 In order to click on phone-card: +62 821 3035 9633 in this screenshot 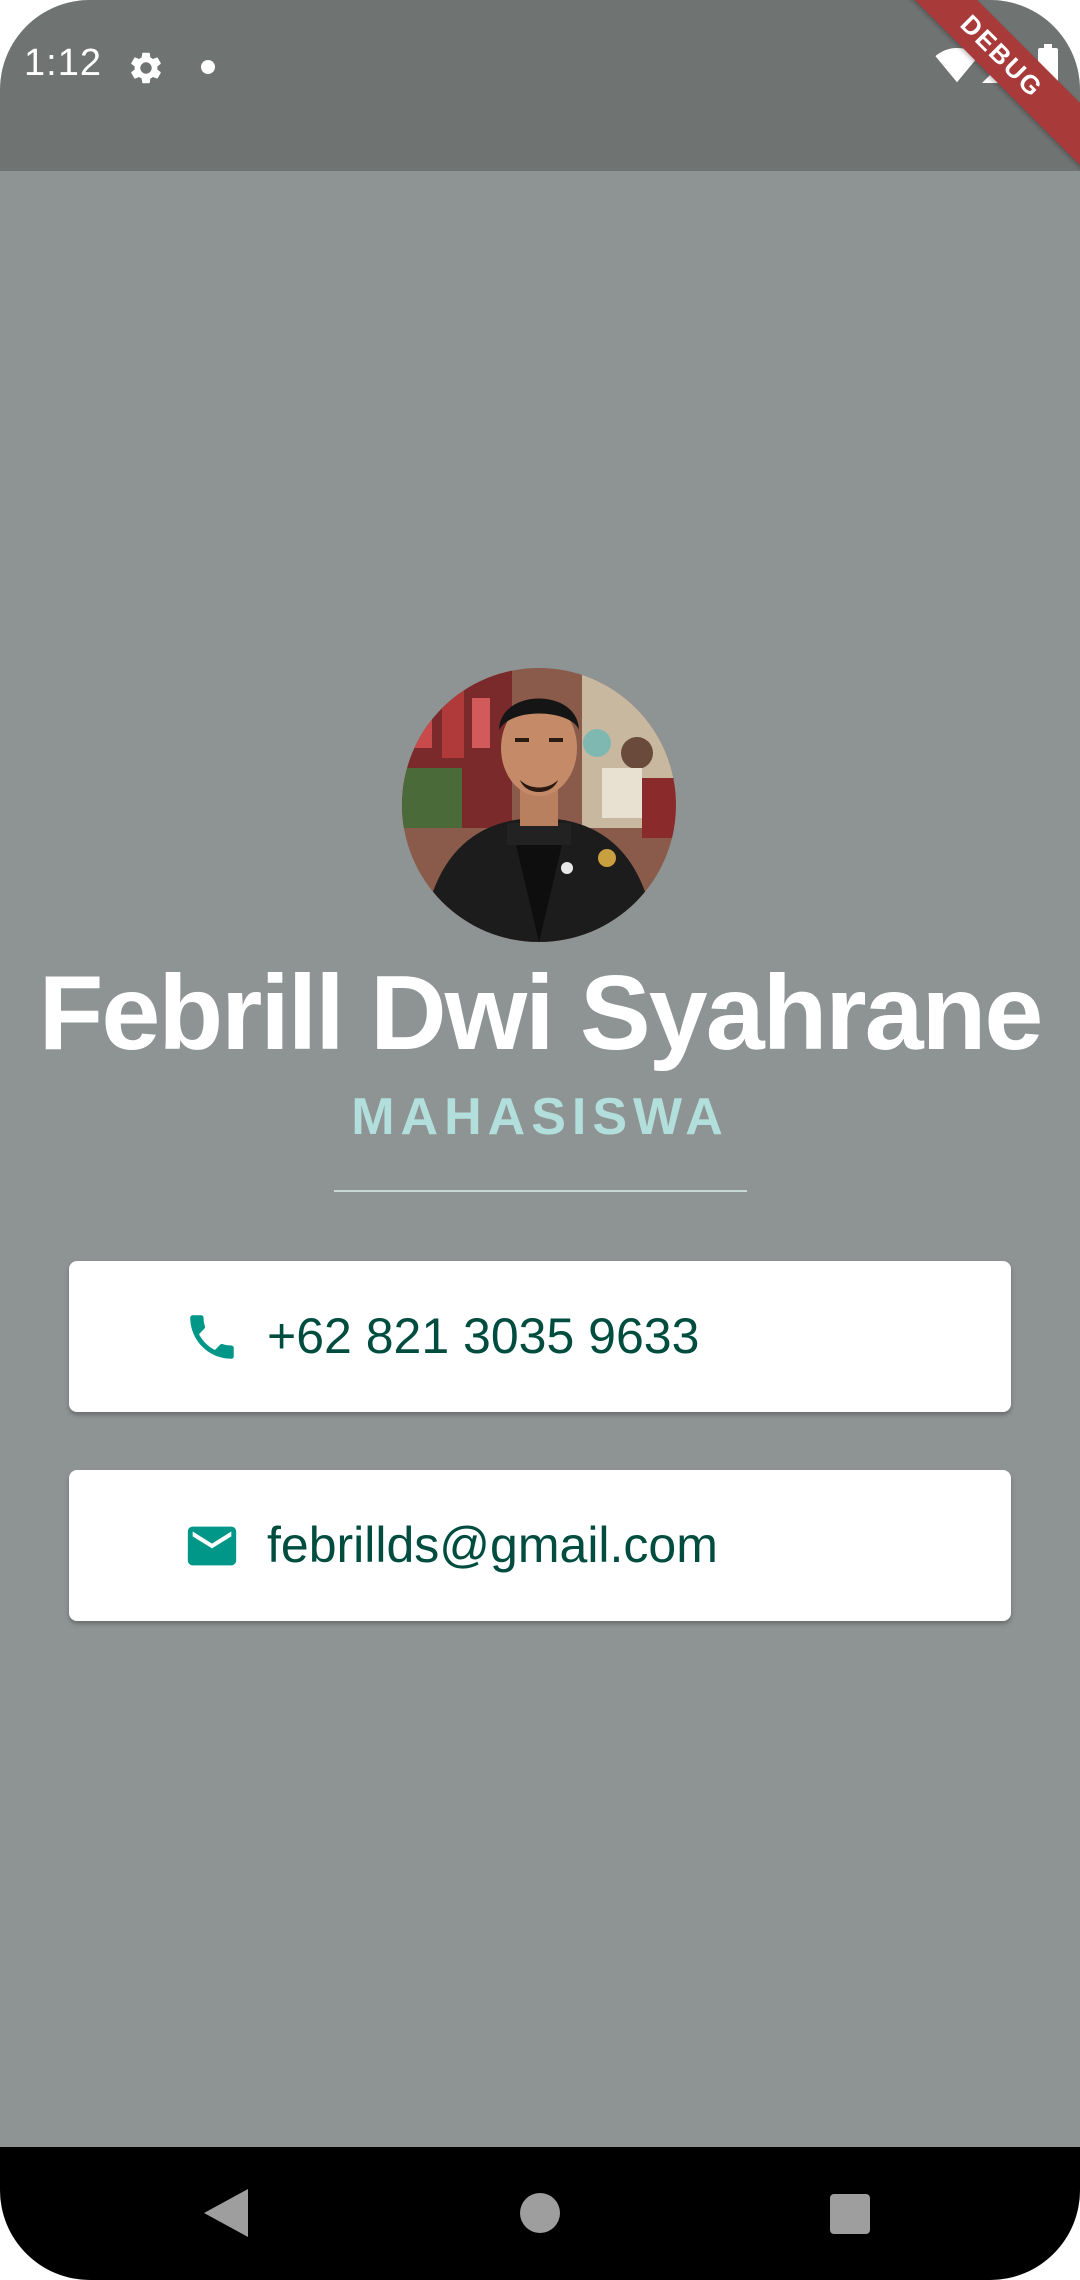, I will do `click(540, 1336)`.